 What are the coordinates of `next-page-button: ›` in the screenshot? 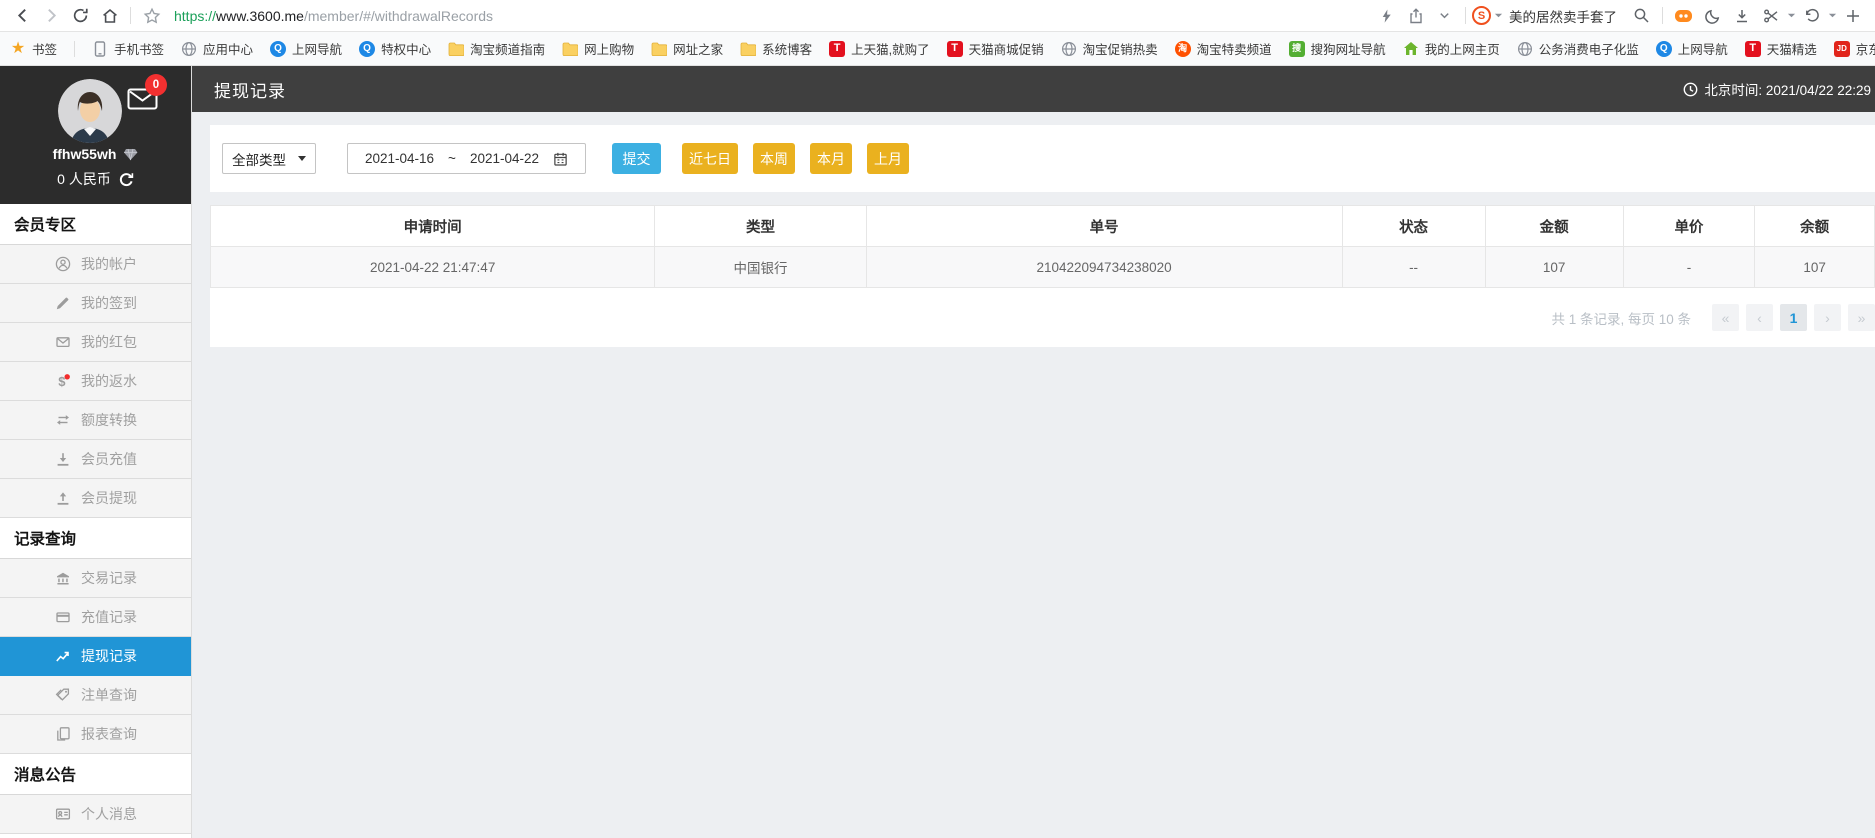 It's located at (1827, 317).